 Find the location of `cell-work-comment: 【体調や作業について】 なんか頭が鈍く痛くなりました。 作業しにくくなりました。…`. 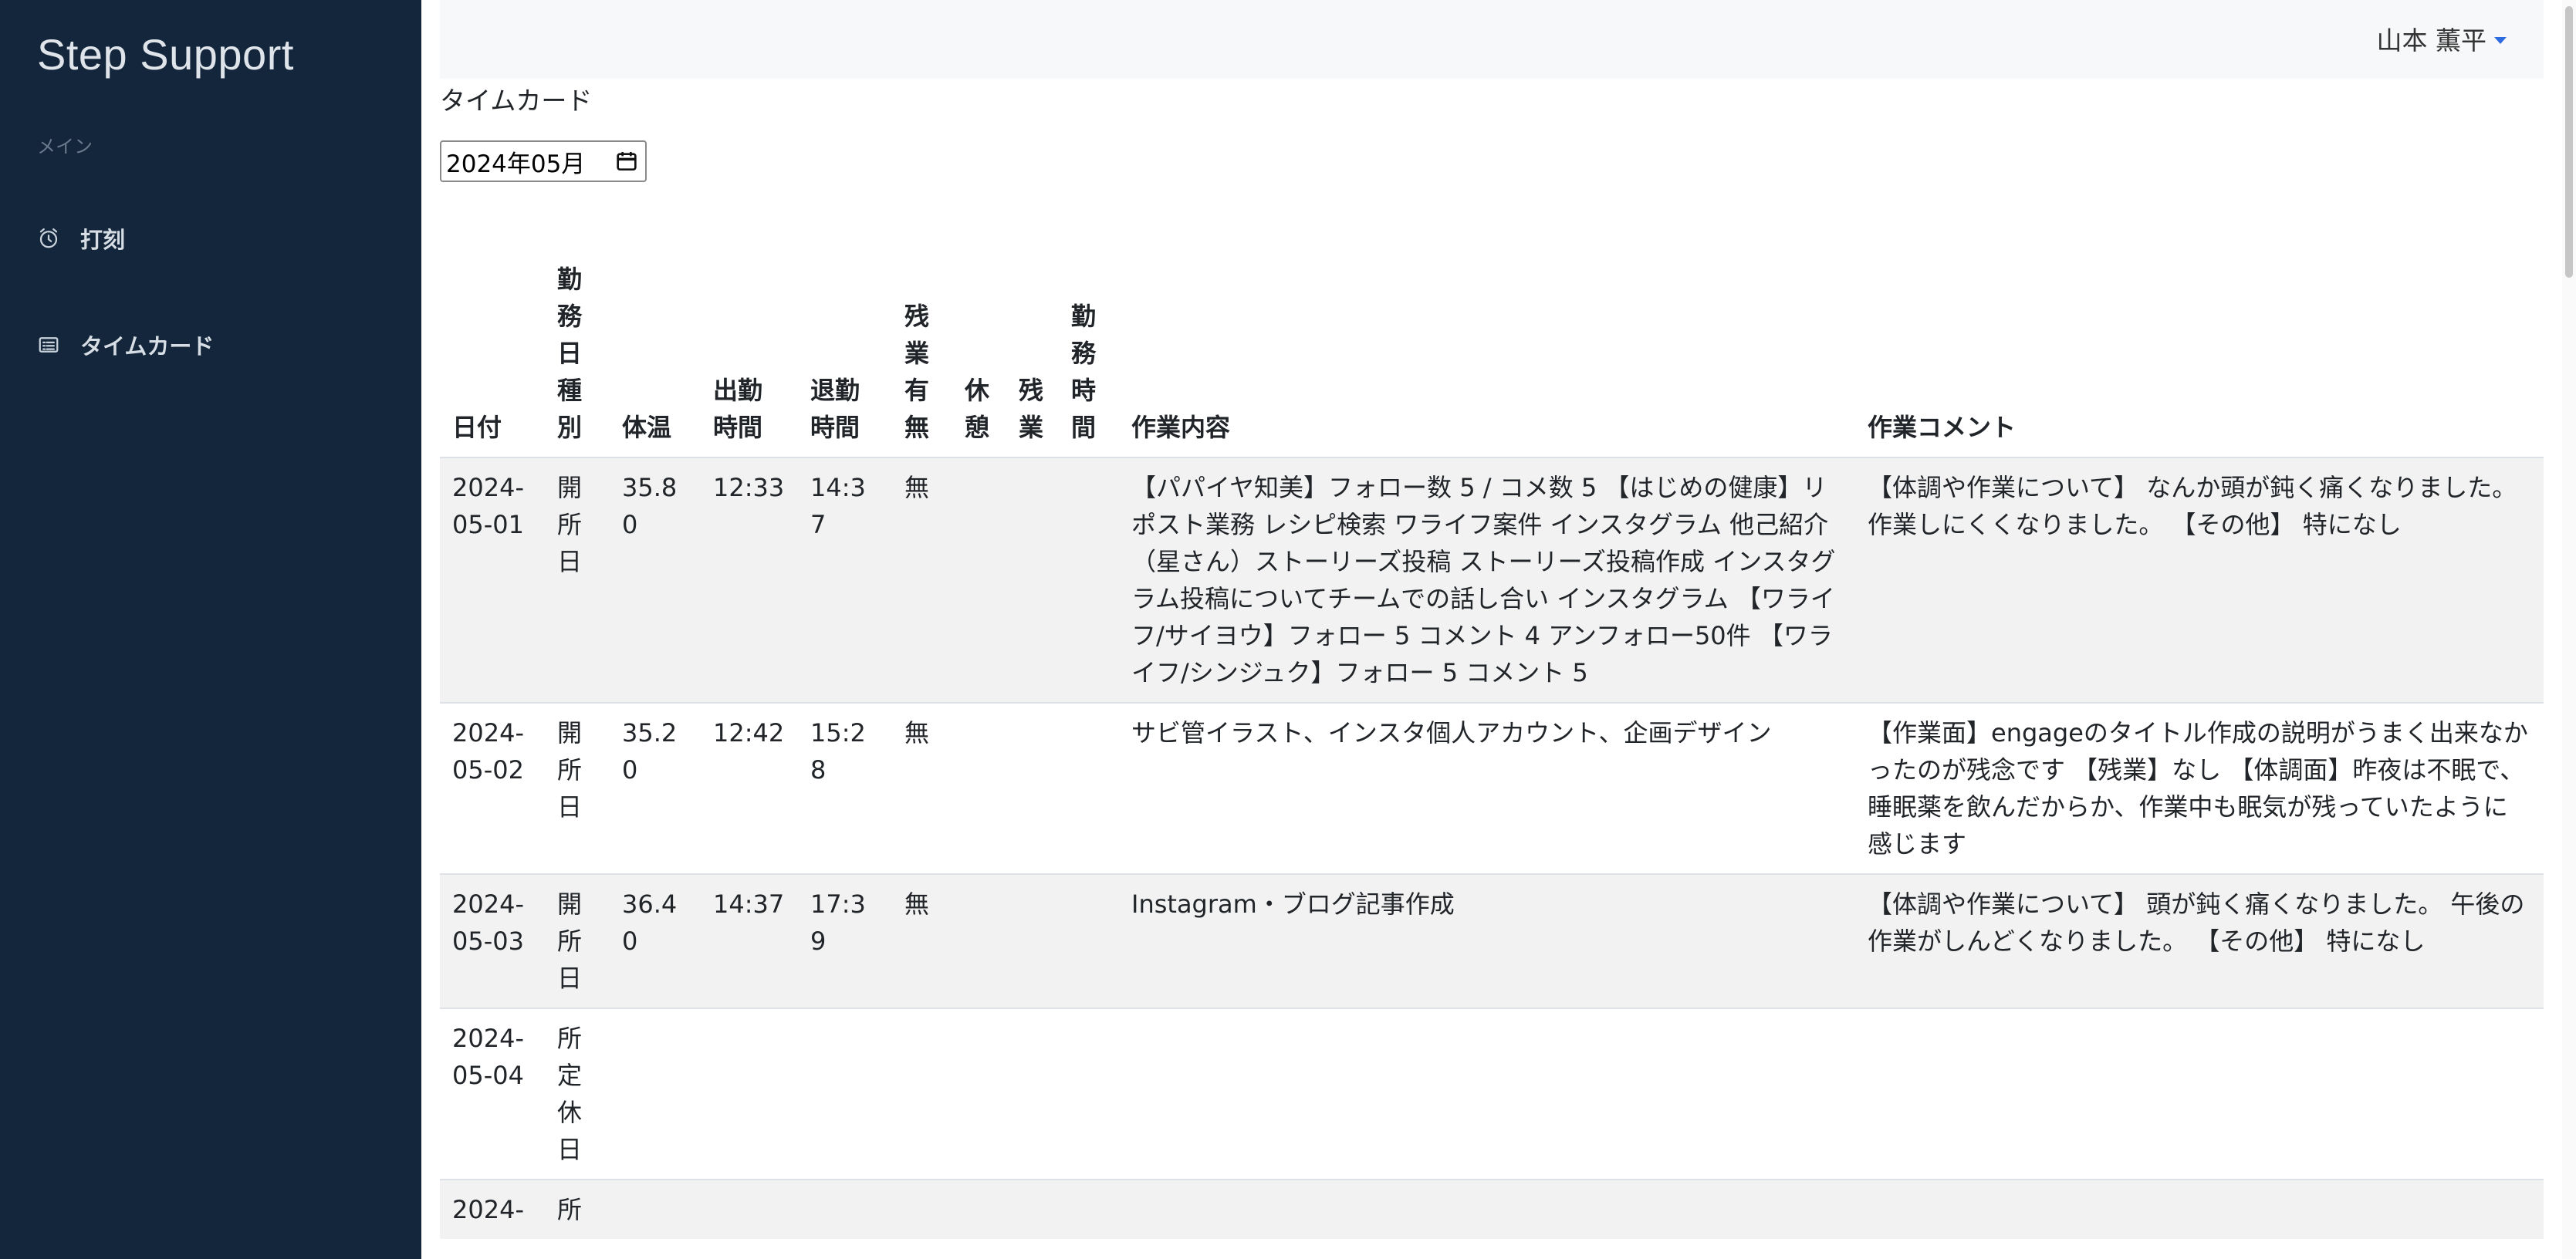

cell-work-comment: 【体調や作業について】 なんか頭が鈍く痛くなりました。 作業しにくくなりました。… is located at coordinates (2192, 506).